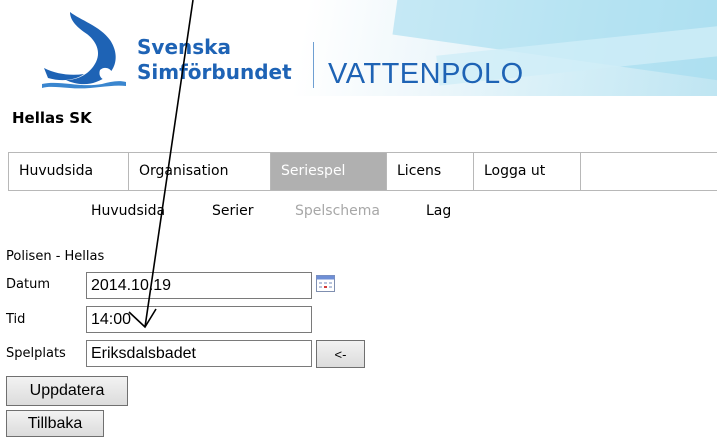 Image resolution: width=717 pixels, height=437 pixels. What do you see at coordinates (200, 171) in the screenshot?
I see `tab-organisation: Organisation` at bounding box center [200, 171].